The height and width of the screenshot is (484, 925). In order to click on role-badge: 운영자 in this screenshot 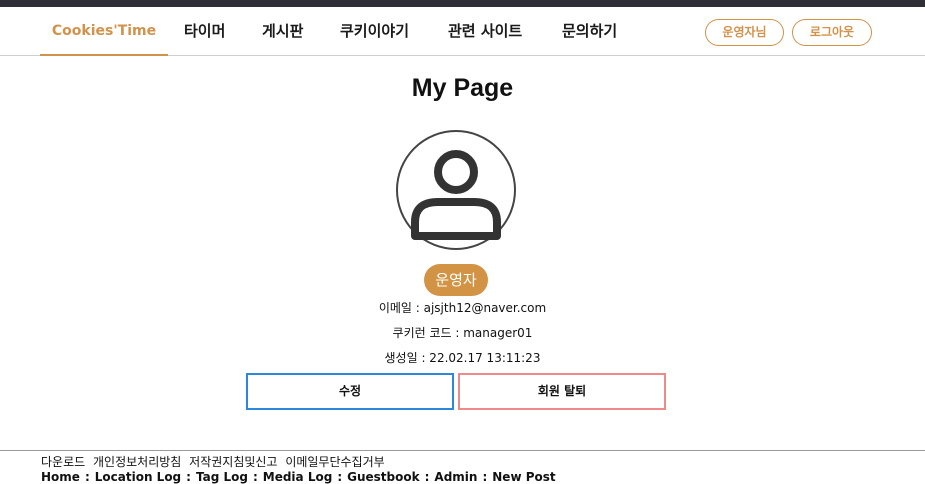, I will do `click(456, 280)`.